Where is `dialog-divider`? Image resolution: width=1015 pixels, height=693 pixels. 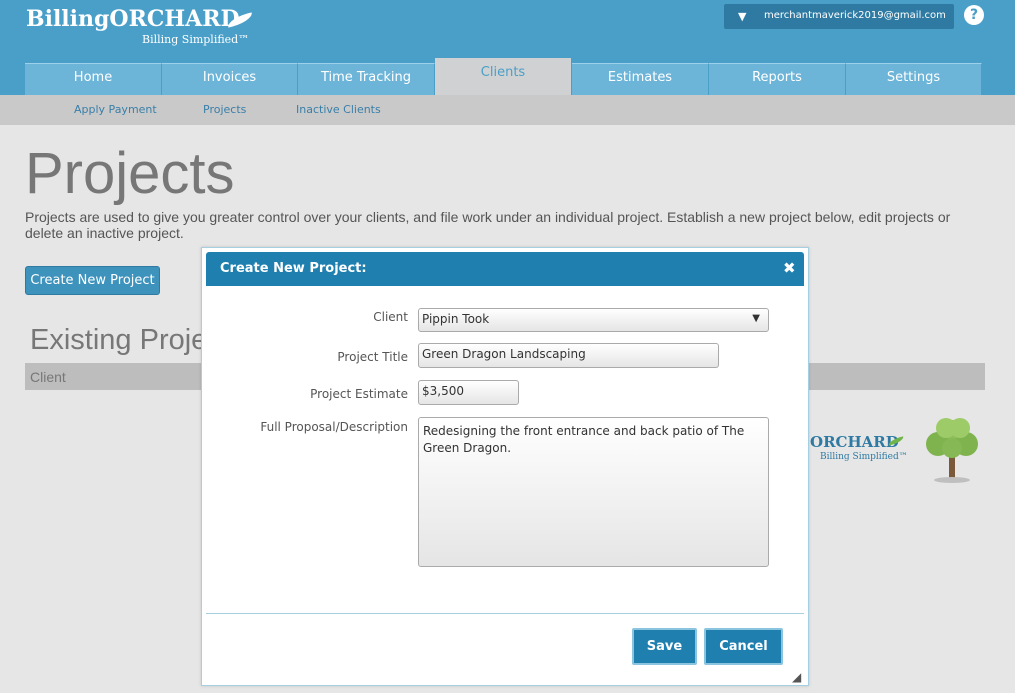
dialog-divider is located at coordinates (505, 613).